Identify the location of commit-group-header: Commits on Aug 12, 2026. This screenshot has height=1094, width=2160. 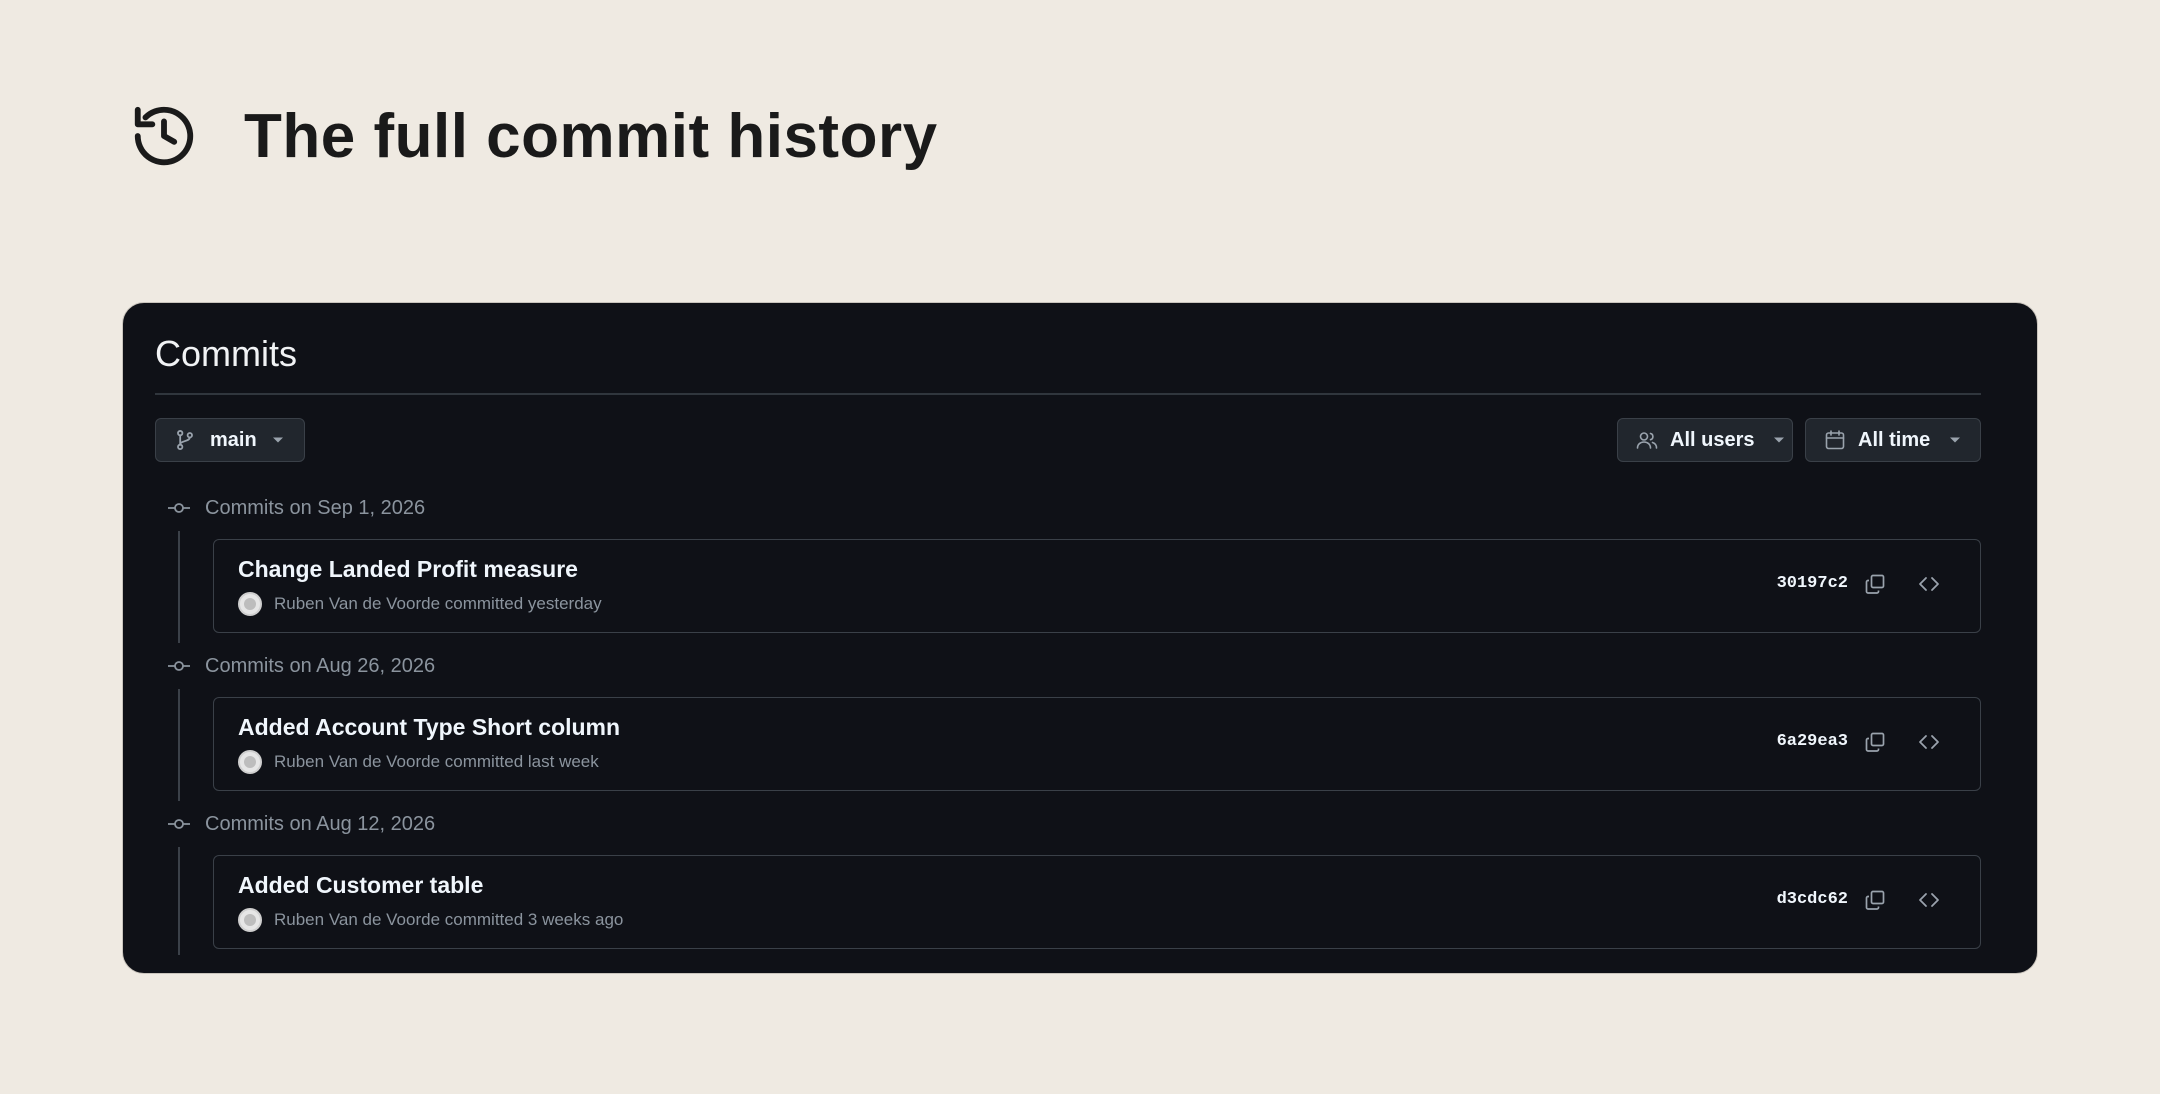
(301, 824).